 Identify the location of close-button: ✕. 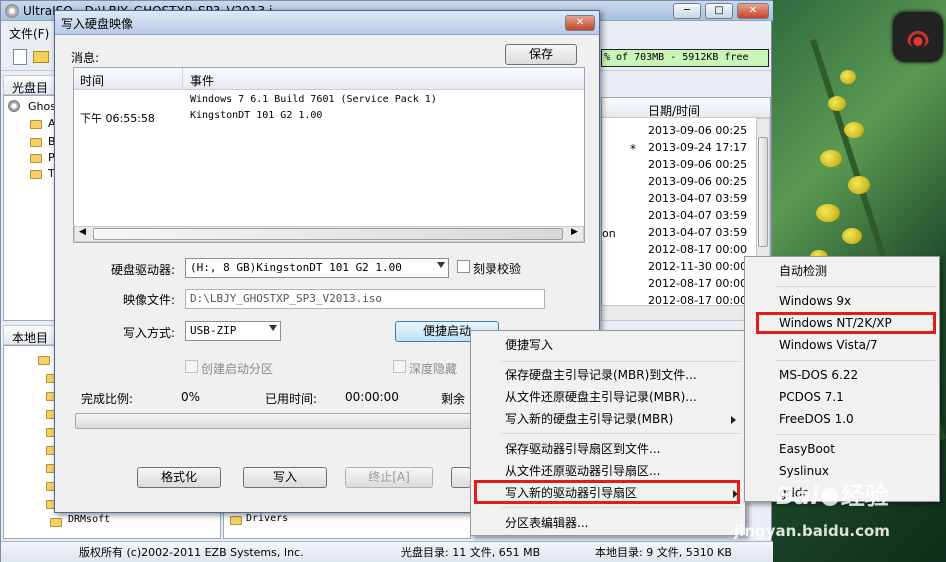
(753, 11).